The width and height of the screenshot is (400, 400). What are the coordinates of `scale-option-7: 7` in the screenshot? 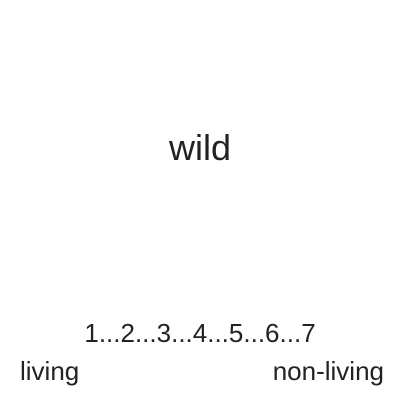 It's located at (308, 333).